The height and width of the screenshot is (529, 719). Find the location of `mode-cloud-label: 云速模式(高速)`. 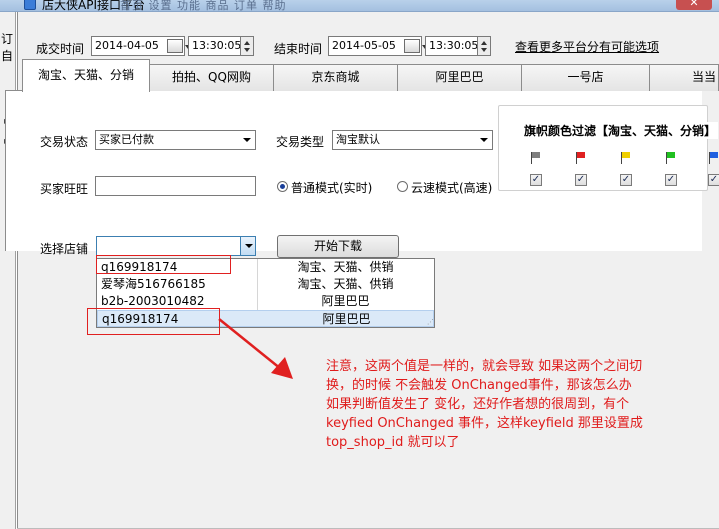

mode-cloud-label: 云速模式(高速) is located at coordinates (451, 187).